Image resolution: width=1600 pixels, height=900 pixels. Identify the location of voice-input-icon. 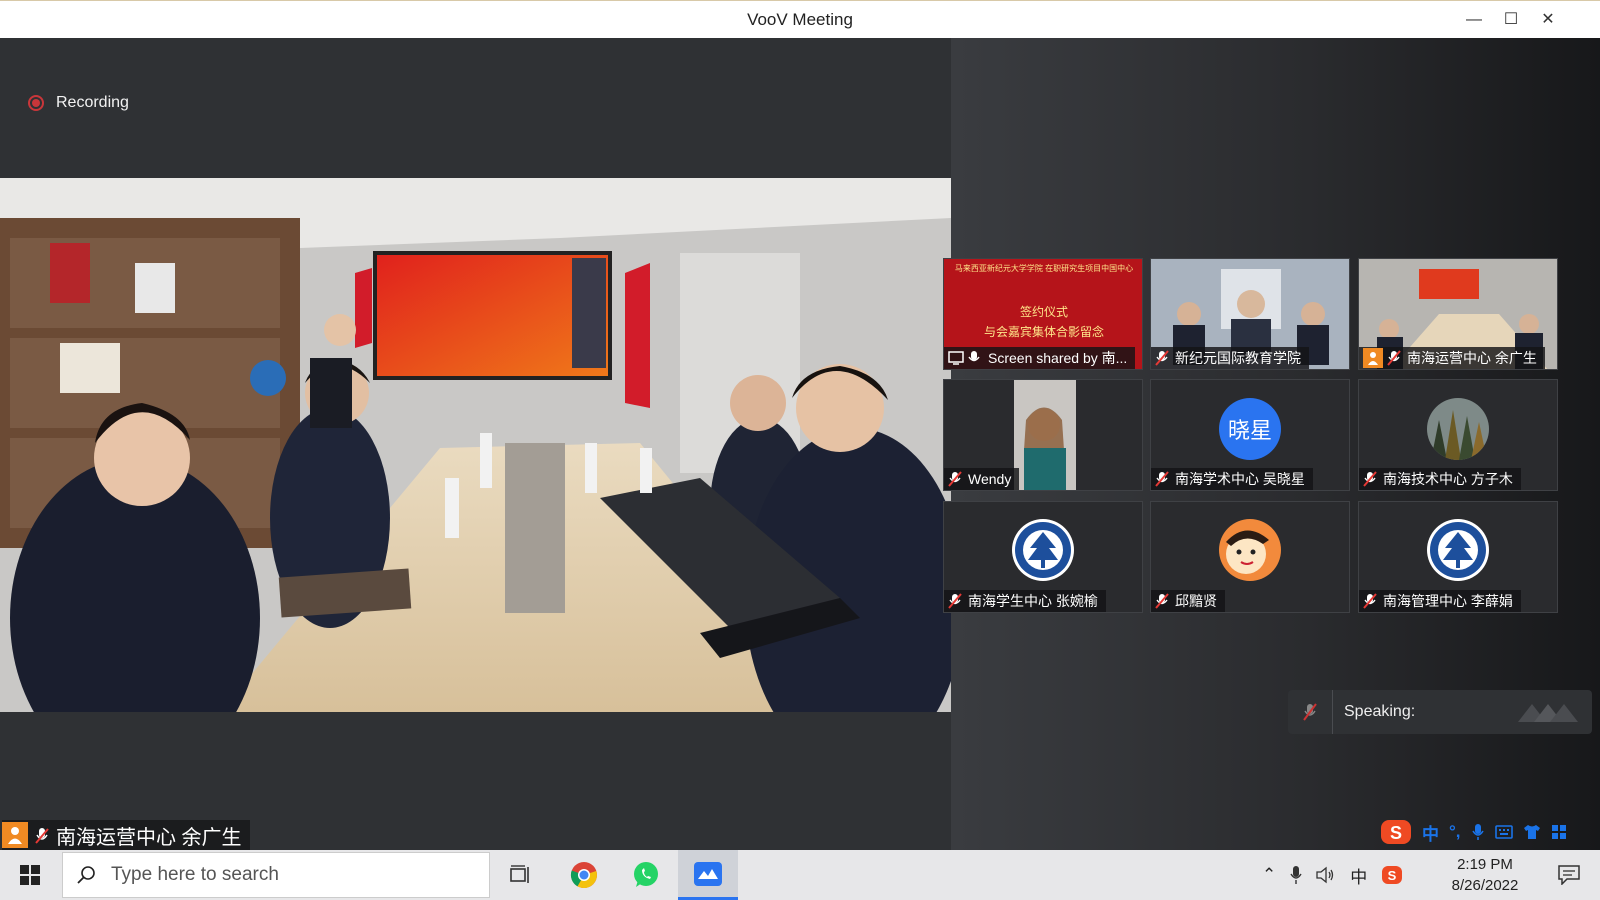
(1478, 832).